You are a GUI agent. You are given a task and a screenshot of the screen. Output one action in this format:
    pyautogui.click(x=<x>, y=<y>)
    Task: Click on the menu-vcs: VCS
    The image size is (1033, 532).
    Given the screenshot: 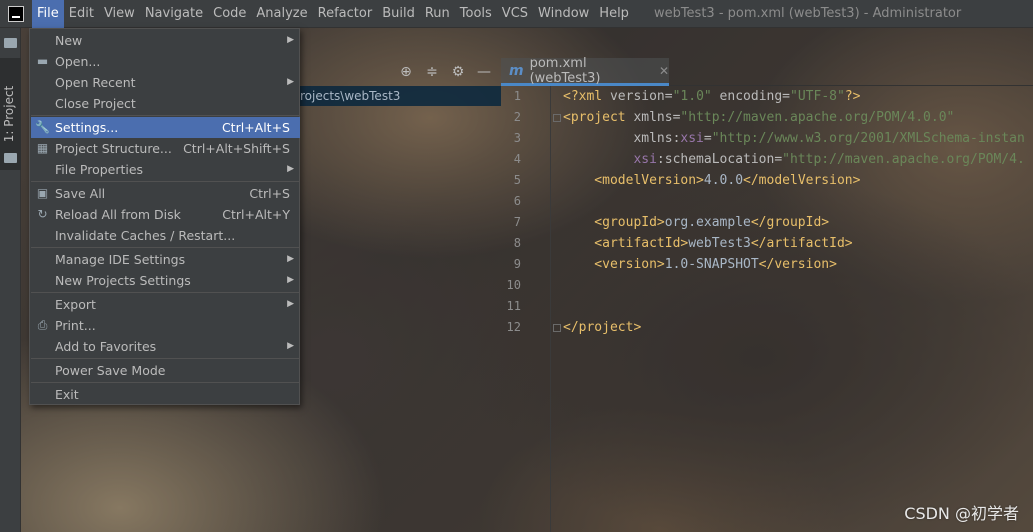 What is the action you would take?
    pyautogui.click(x=515, y=14)
    